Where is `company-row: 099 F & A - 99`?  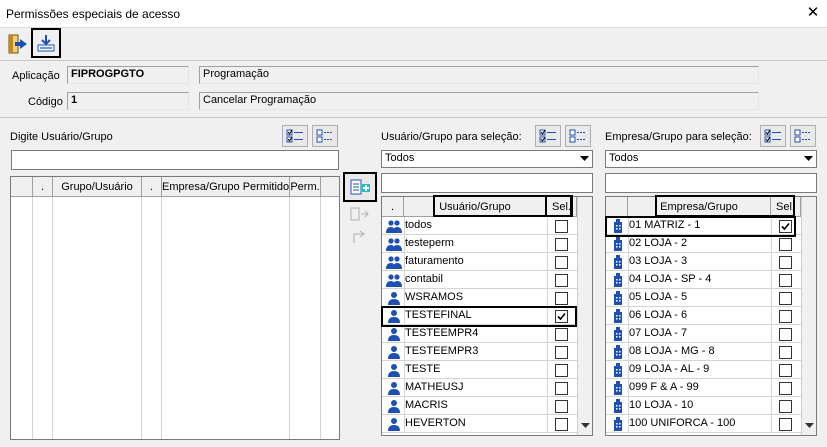 company-row: 099 F & A - 99 is located at coordinates (703, 388).